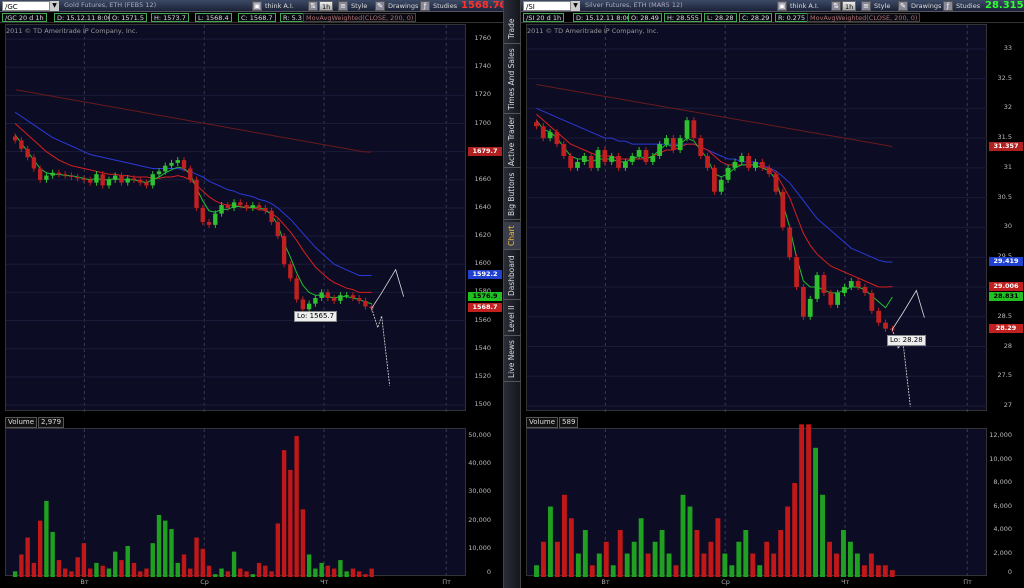 This screenshot has height=588, width=1024. Describe the element at coordinates (229, 503) in the screenshot. I see `volume-chart-svg` at that location.